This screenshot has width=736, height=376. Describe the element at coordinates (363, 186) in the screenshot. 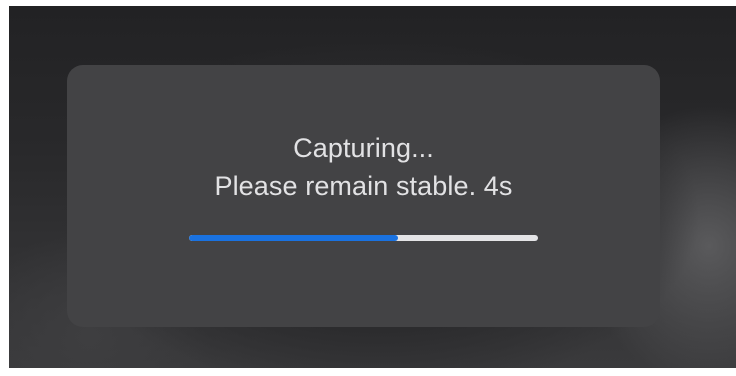

I see `capture-status-message: Please remain stable. 4s` at that location.